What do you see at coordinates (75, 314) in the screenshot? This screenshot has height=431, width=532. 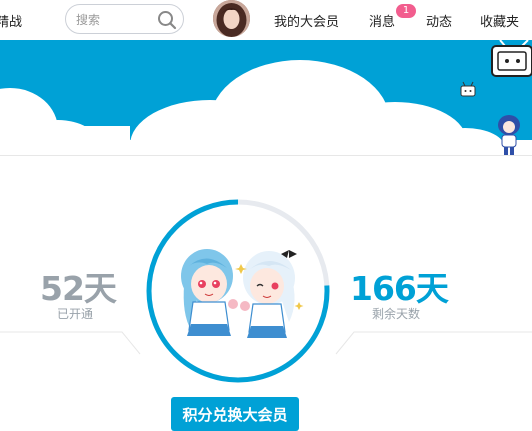 I see `opened-days-label: 已开通` at bounding box center [75, 314].